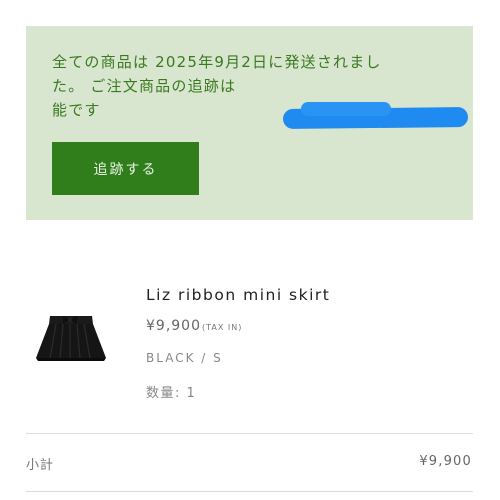  I want to click on tax-note: (TAX IN), so click(222, 327).